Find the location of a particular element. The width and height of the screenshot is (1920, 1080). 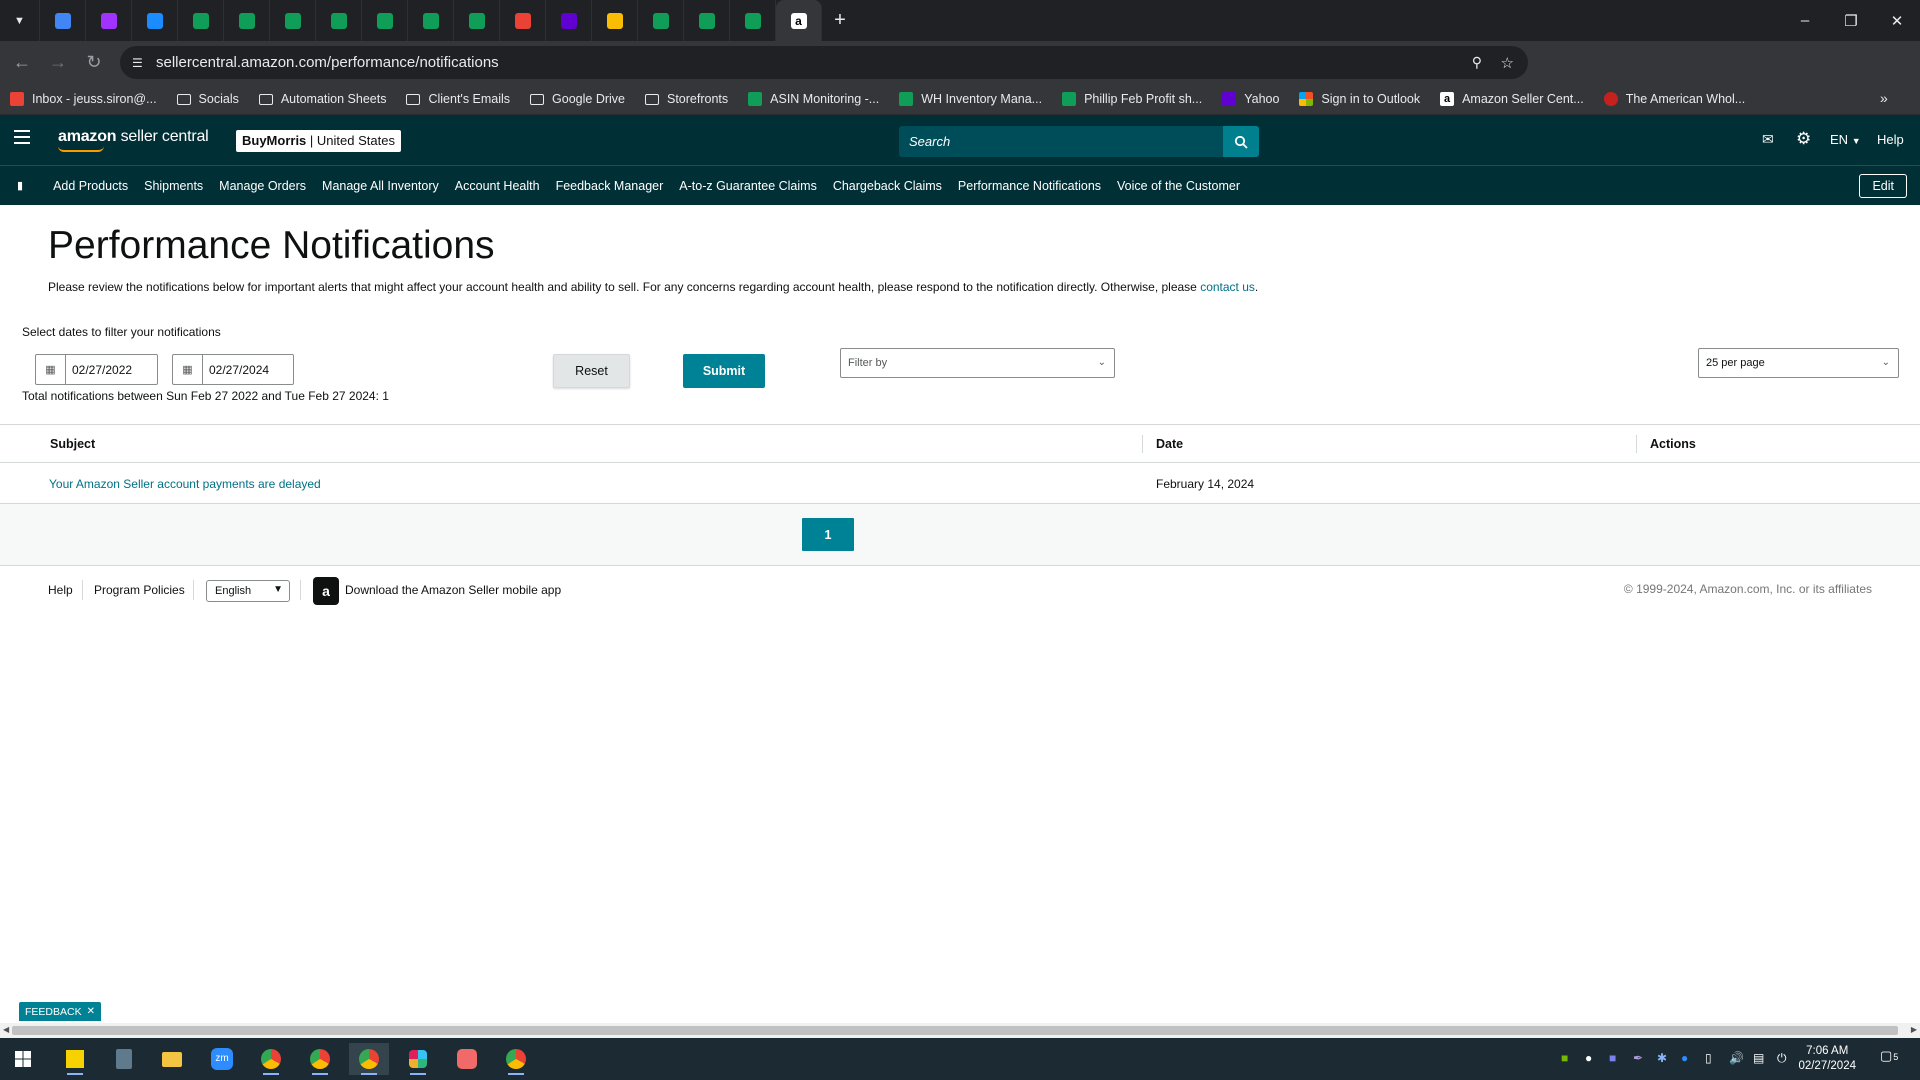

date-from-picker: ▦ is located at coordinates (96, 369).